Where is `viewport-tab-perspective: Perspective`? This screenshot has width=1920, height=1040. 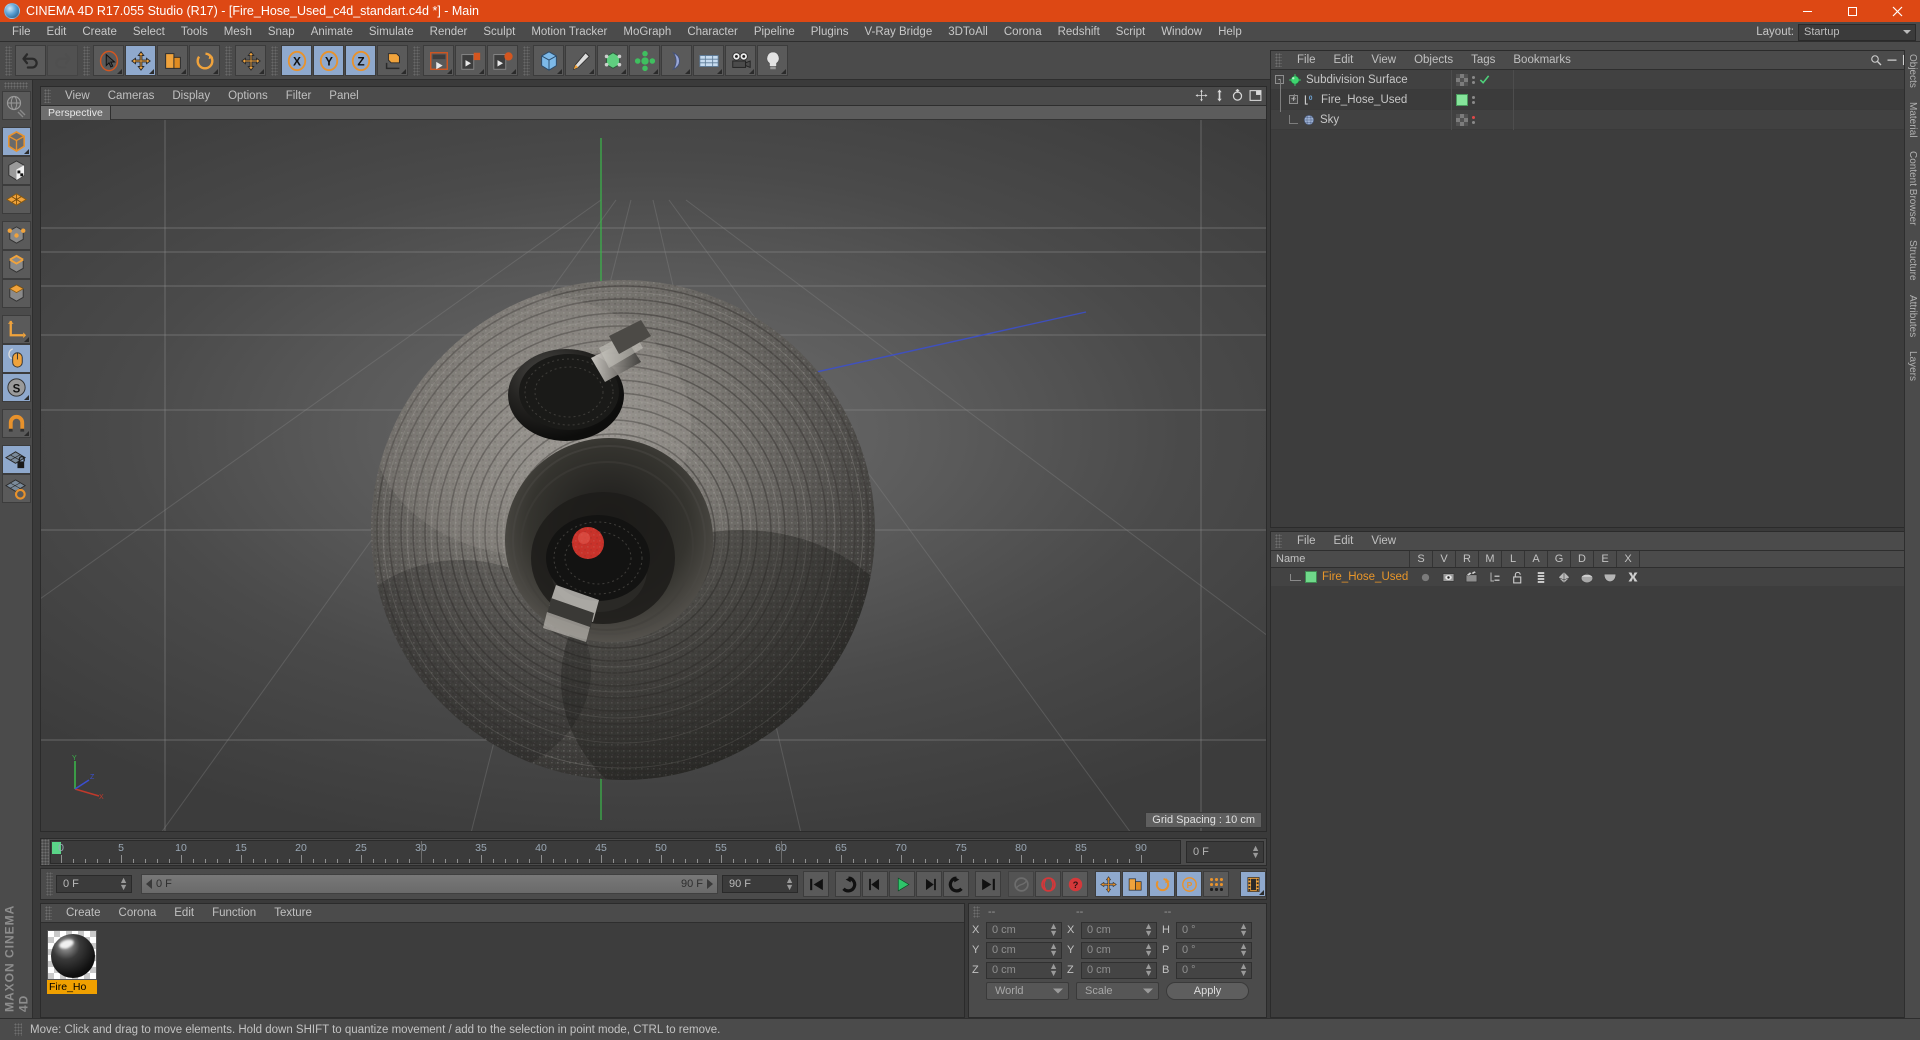 viewport-tab-perspective: Perspective is located at coordinates (76, 112).